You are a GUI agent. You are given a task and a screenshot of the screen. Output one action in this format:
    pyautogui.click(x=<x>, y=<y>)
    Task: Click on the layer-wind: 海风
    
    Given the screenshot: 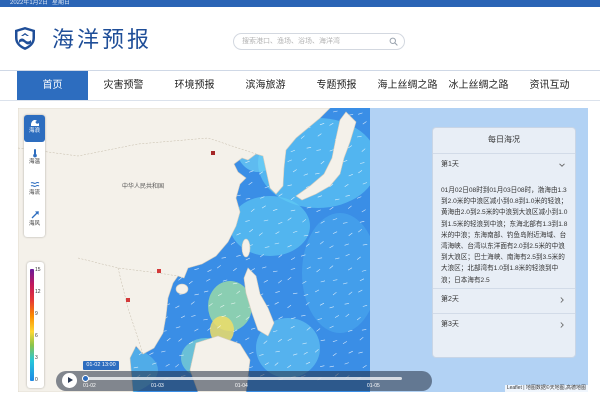 What is the action you would take?
    pyautogui.click(x=34, y=220)
    